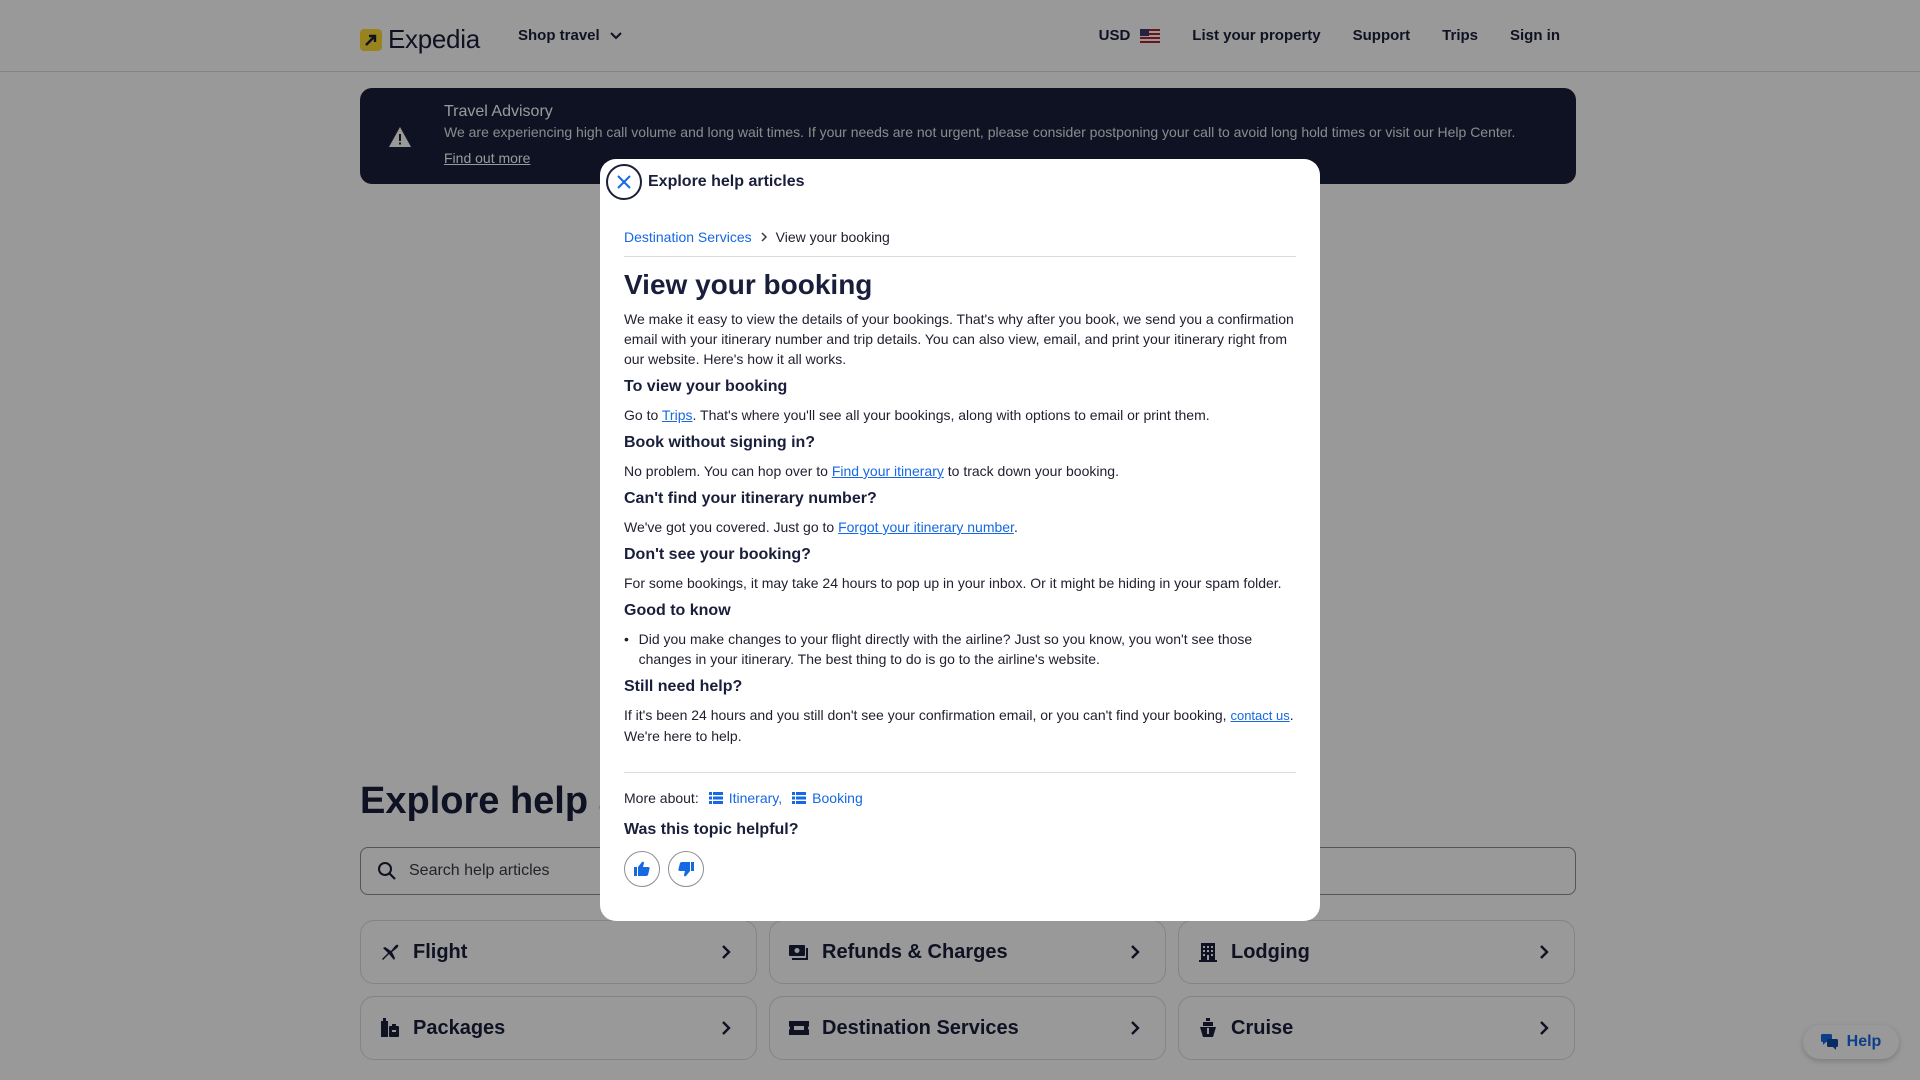 The width and height of the screenshot is (1920, 1080). Describe the element at coordinates (764, 237) in the screenshot. I see `chevron-right-icon` at that location.